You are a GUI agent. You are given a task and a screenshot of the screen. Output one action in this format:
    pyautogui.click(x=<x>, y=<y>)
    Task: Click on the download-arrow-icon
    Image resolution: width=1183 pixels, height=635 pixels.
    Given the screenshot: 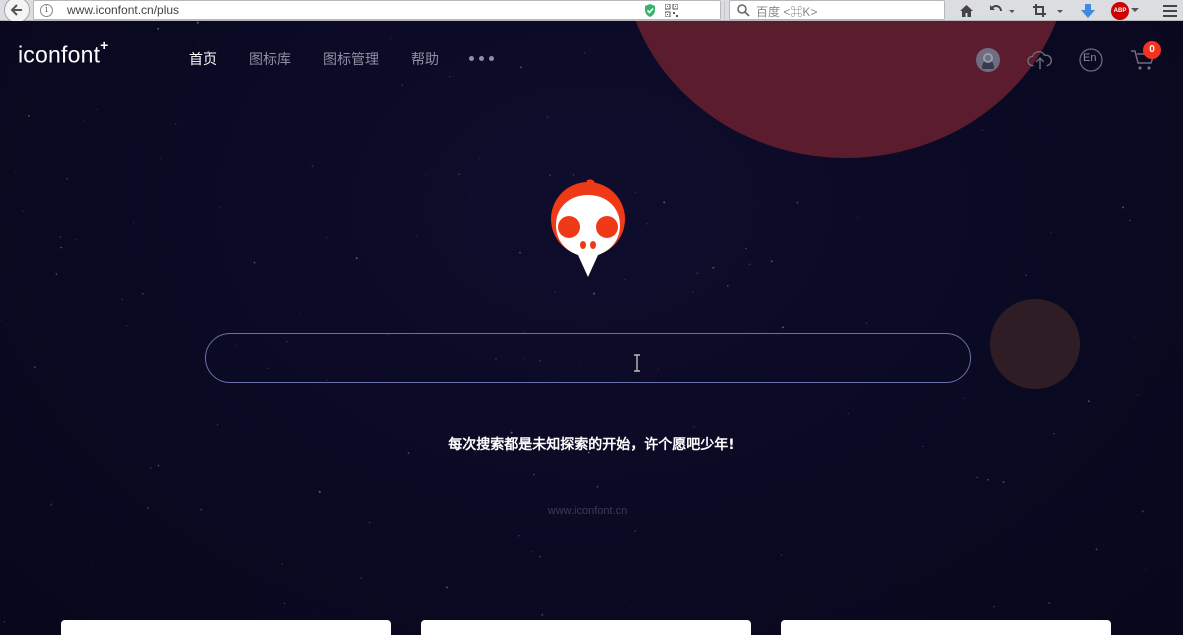 What is the action you would take?
    pyautogui.click(x=1088, y=10)
    